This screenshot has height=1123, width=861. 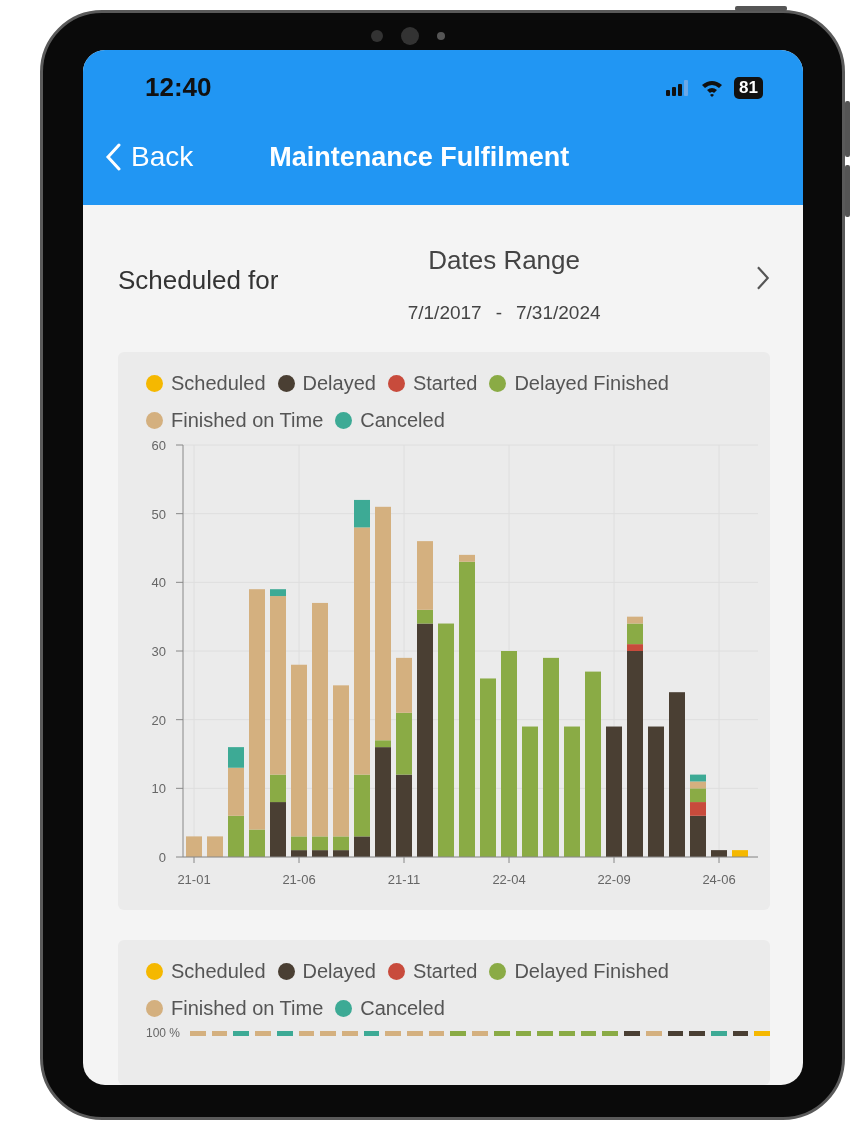 What do you see at coordinates (113, 157) in the screenshot?
I see `chevron-left-icon` at bounding box center [113, 157].